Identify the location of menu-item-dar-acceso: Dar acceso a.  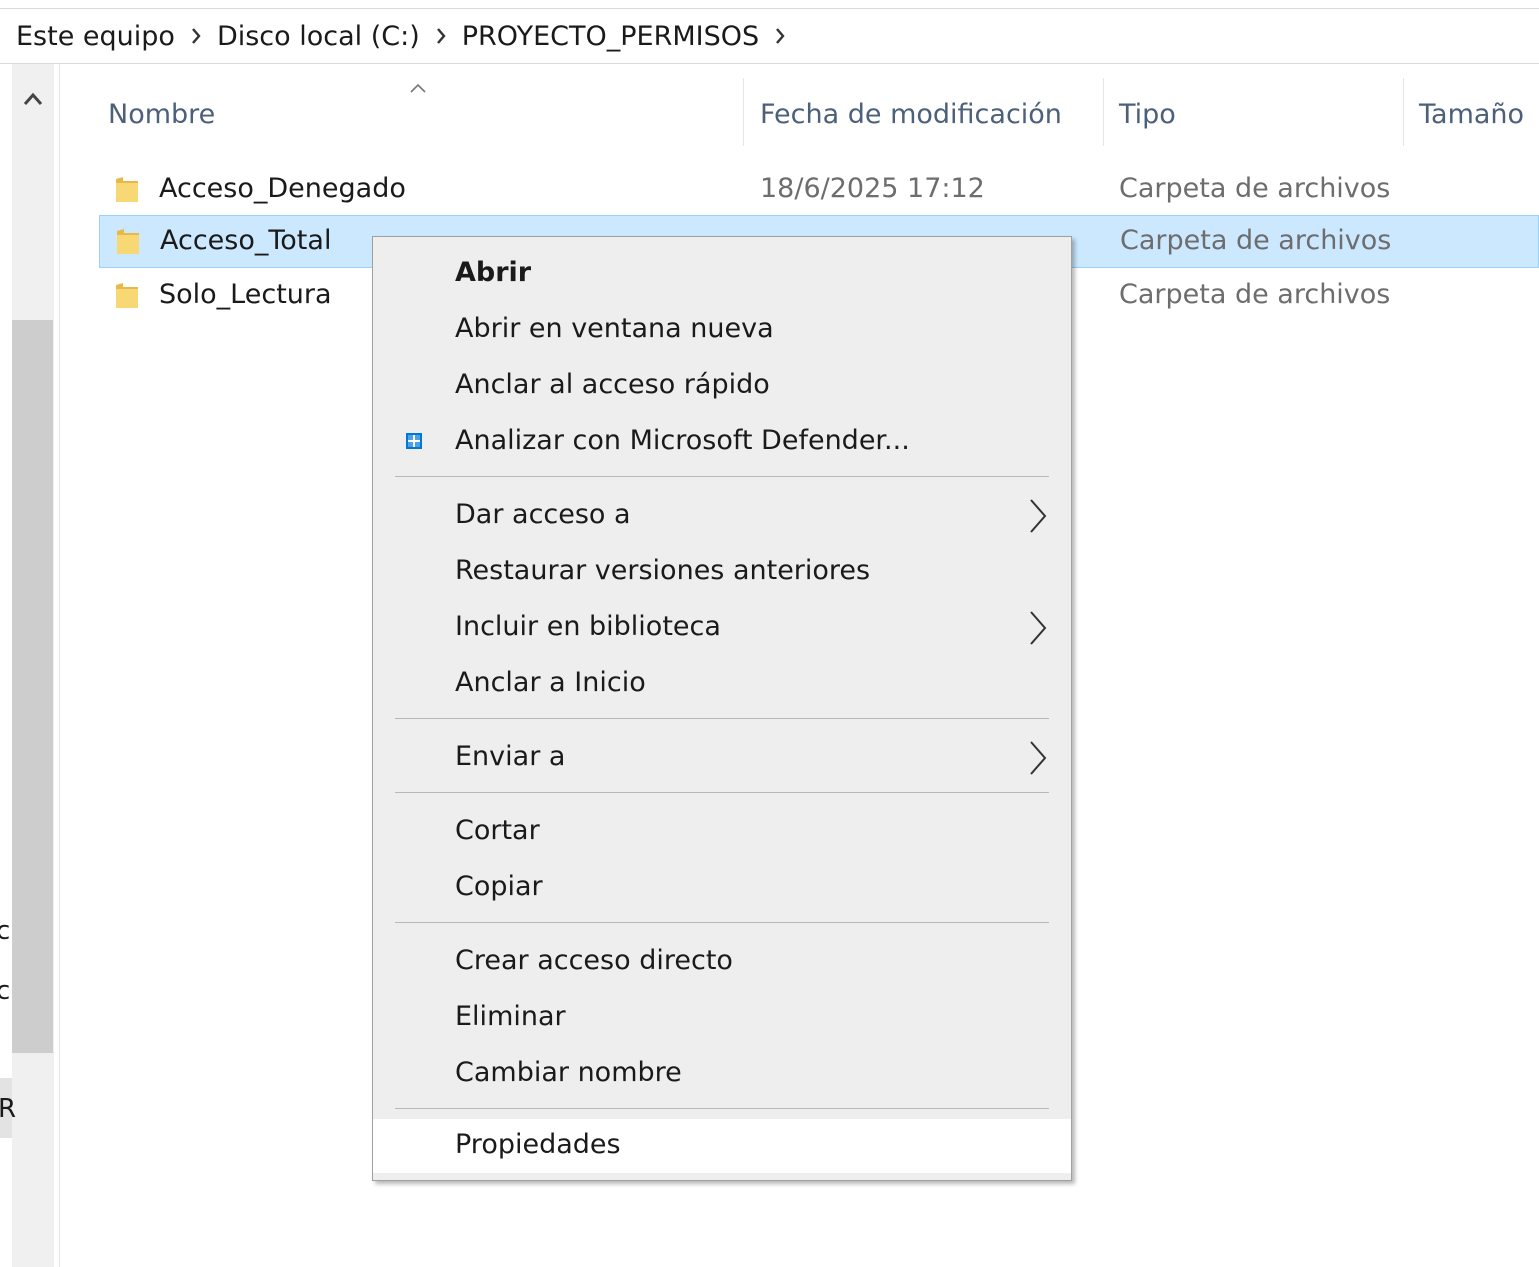
(722, 516).